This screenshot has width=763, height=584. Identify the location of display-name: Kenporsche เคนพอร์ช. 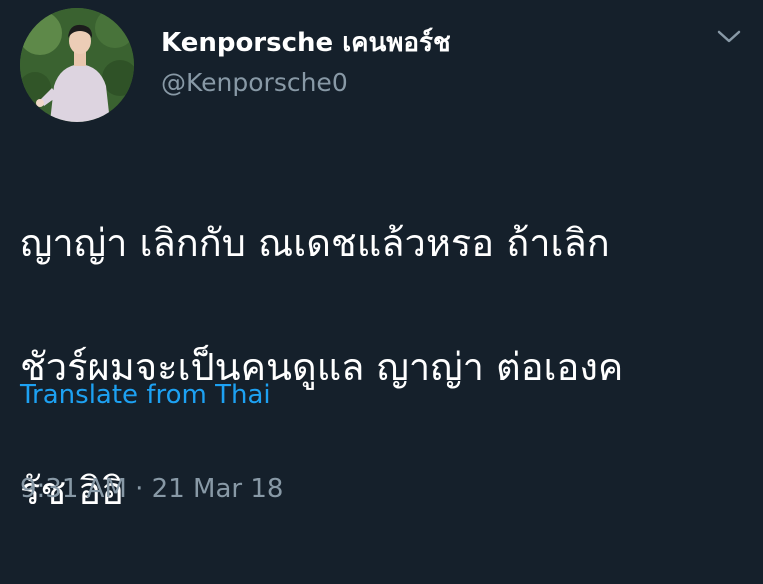
(306, 42).